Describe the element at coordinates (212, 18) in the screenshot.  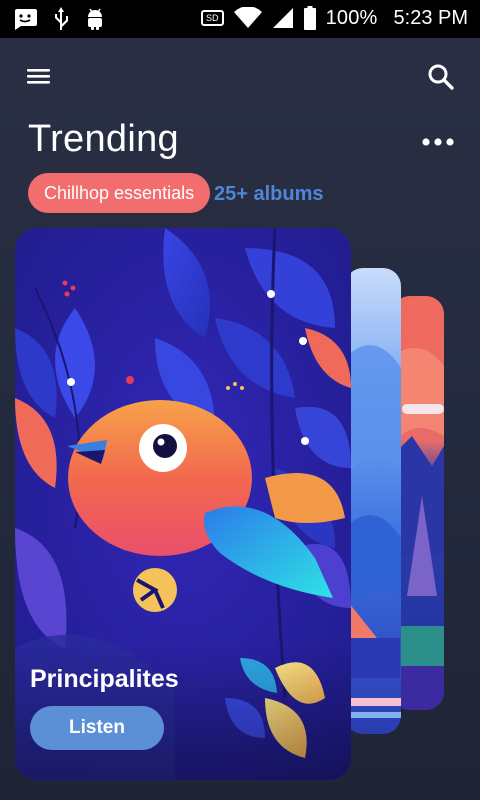
I see `sd-card-icon: SD` at that location.